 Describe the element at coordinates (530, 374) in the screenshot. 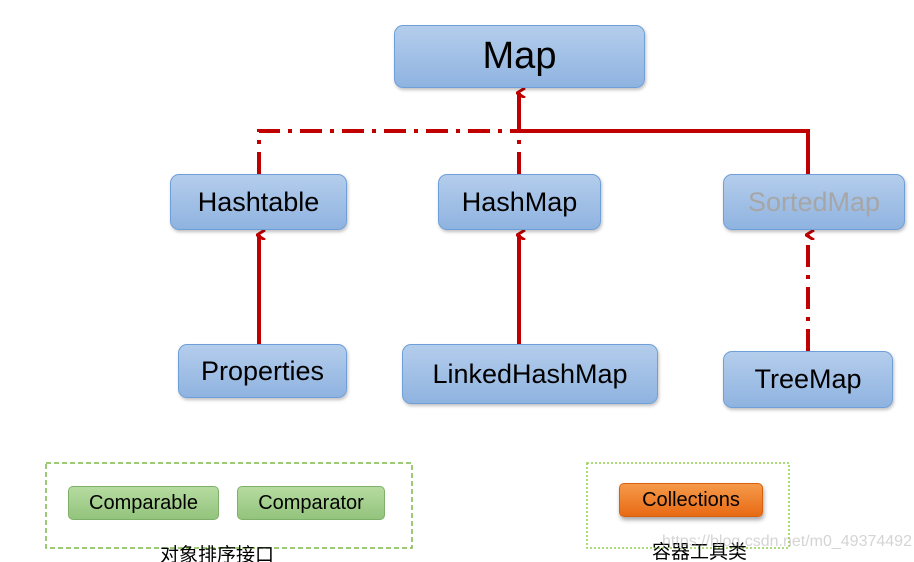

I see `node-linkedhashmap: LinkedHashMap` at that location.